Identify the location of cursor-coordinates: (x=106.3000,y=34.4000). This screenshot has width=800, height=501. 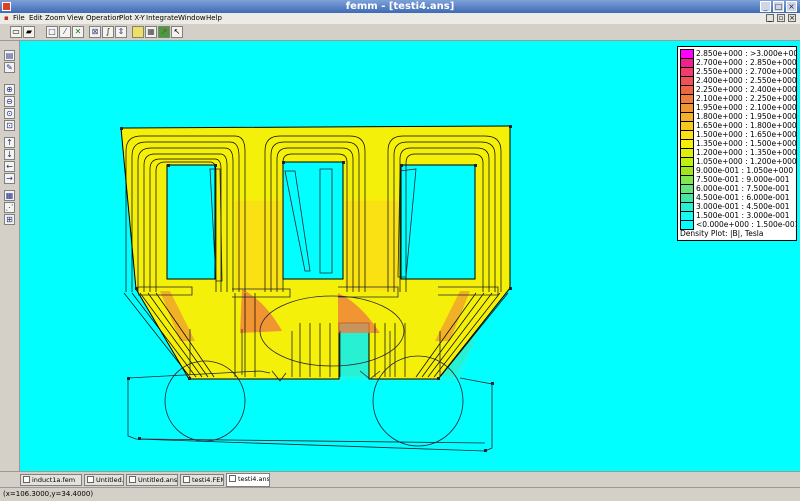
(48, 494).